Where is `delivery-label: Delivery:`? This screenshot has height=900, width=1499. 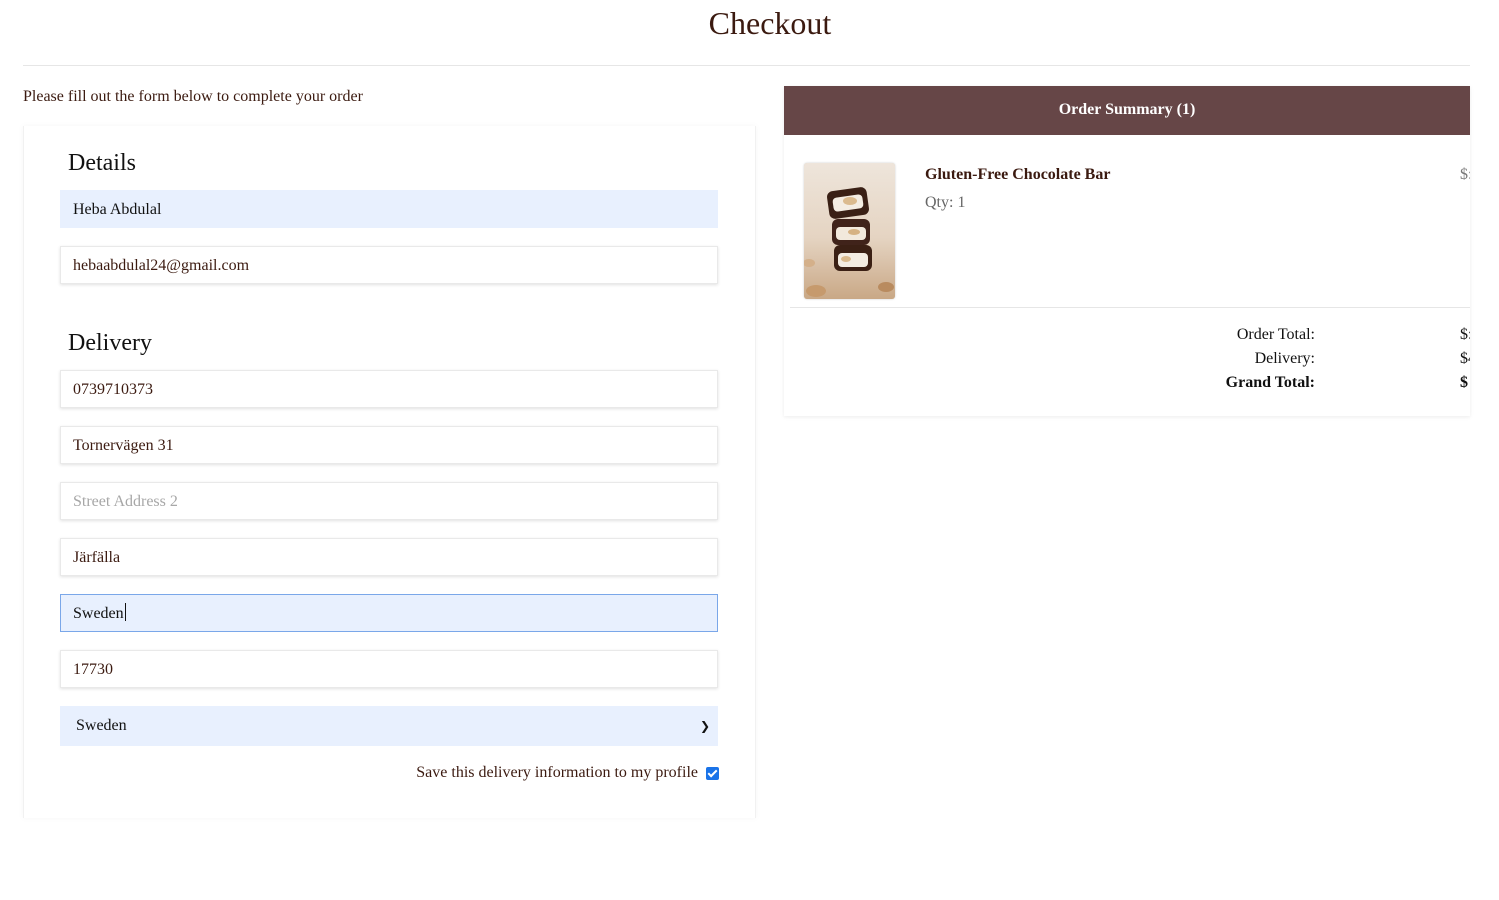
delivery-label: Delivery: is located at coordinates (1284, 358).